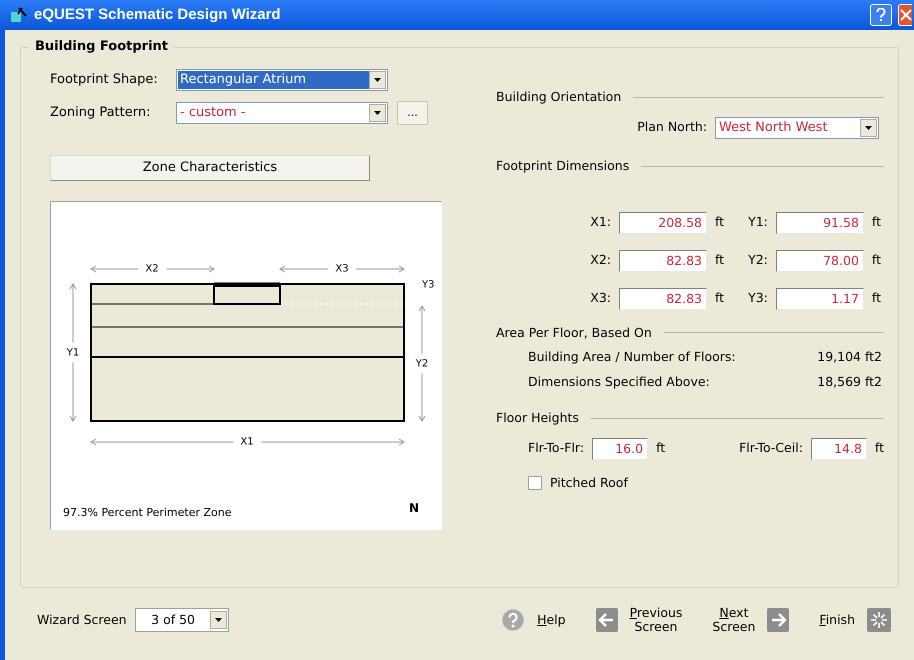 This screenshot has width=914, height=660. What do you see at coordinates (537, 417) in the screenshot?
I see `section-heading: Floor Heights` at bounding box center [537, 417].